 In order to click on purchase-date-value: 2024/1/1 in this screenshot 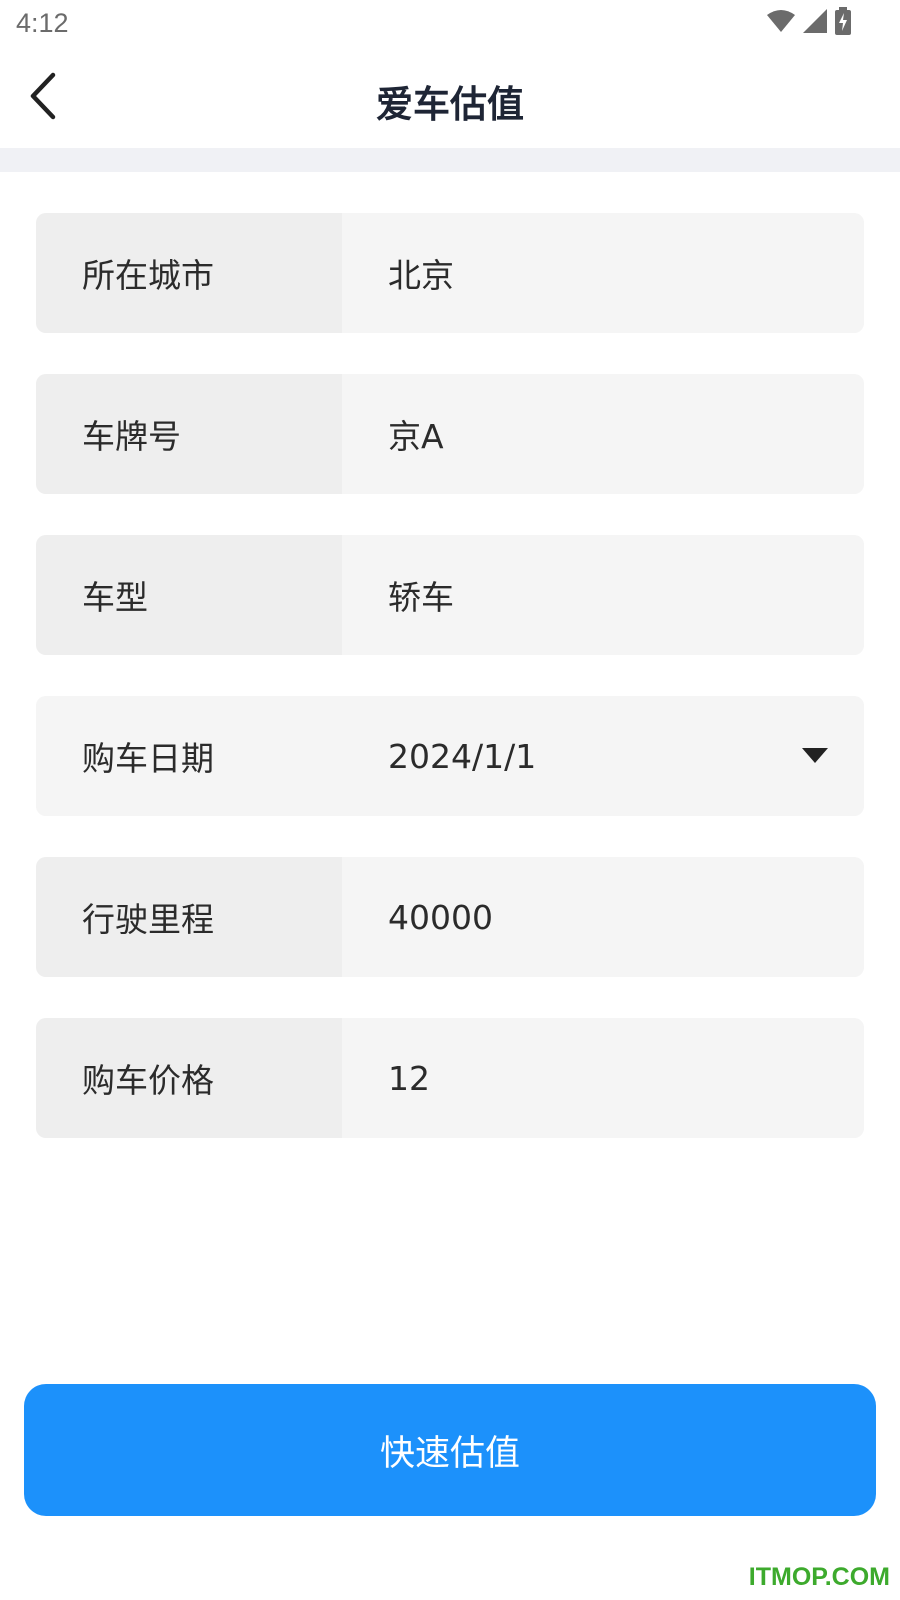, I will do `click(462, 756)`.